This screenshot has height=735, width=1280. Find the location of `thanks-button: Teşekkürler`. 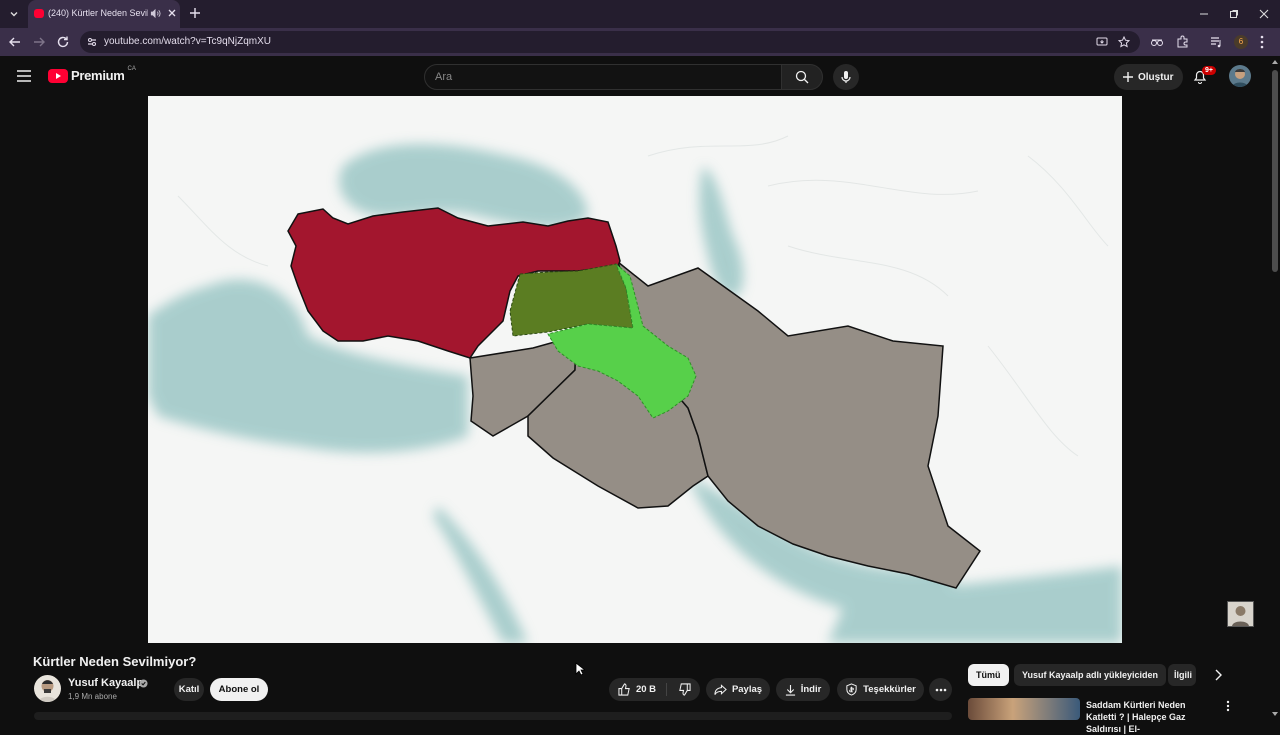

thanks-button: Teşekkürler is located at coordinates (880, 689).